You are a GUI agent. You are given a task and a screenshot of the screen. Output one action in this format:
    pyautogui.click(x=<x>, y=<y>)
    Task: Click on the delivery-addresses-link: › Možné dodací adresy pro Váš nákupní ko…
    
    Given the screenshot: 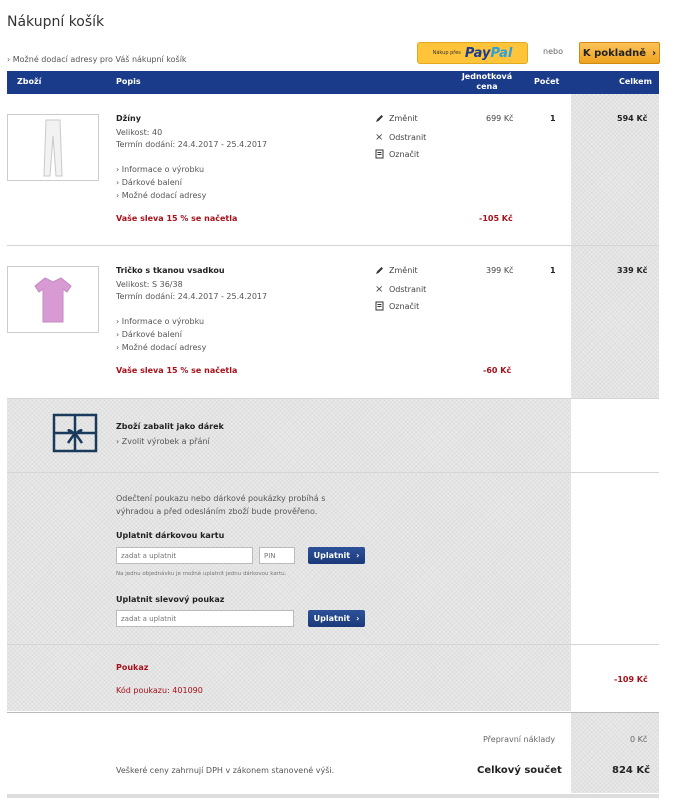 What is the action you would take?
    pyautogui.click(x=97, y=59)
    